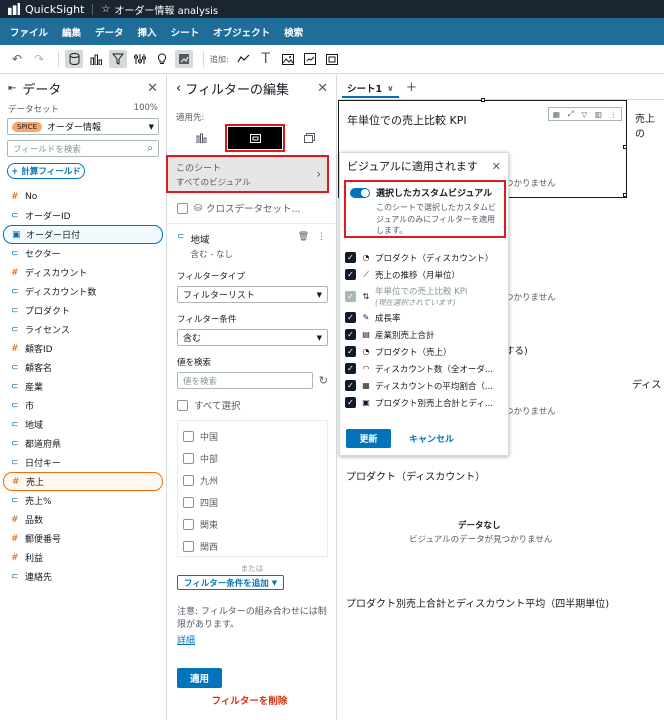 The image size is (664, 720). I want to click on select-all-checkbox, so click(182, 405).